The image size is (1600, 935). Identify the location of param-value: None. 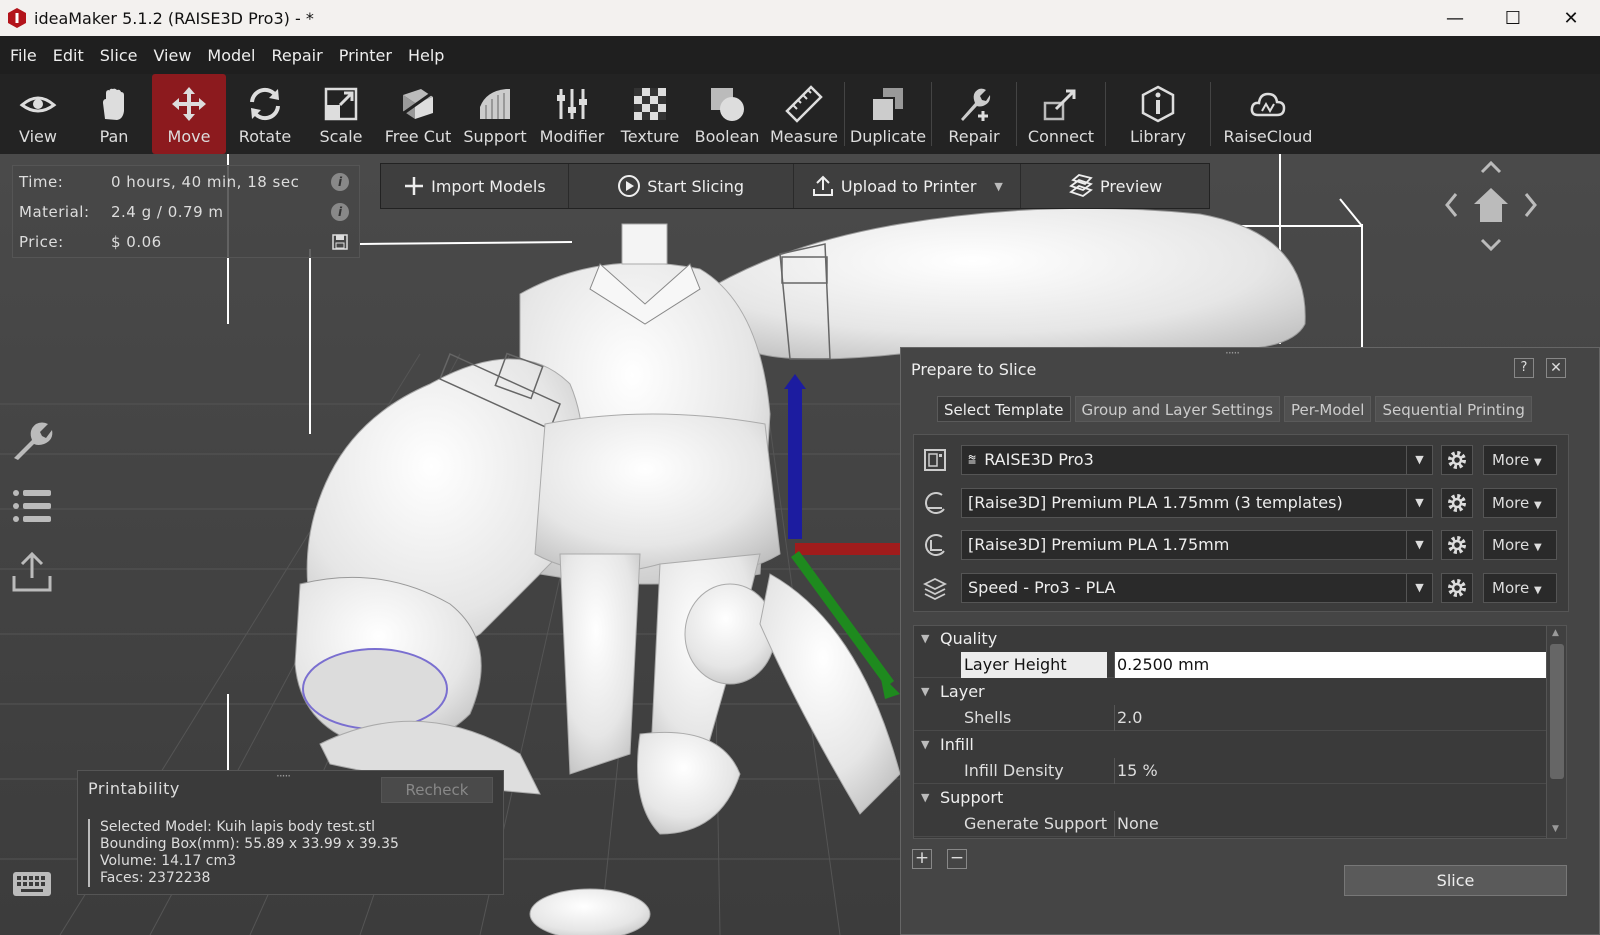
(1330, 824).